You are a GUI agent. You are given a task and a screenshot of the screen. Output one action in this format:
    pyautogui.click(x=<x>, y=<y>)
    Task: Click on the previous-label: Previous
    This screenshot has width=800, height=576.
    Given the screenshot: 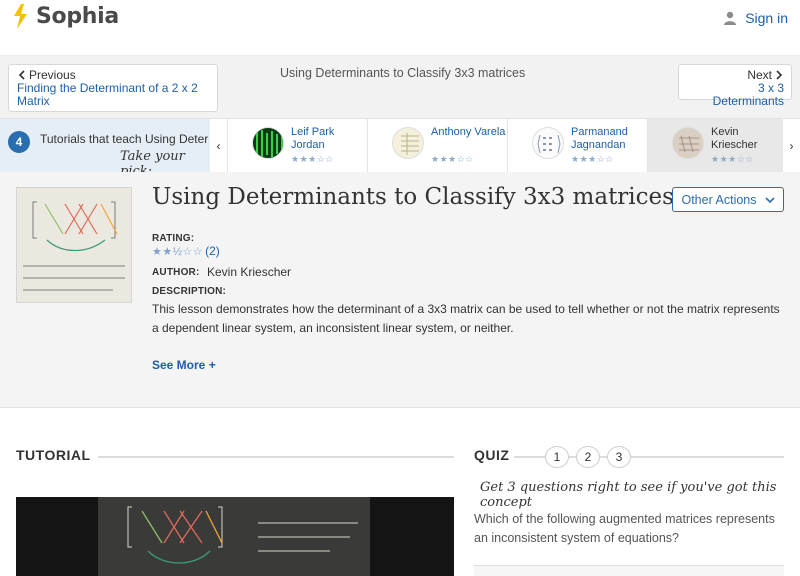 What is the action you would take?
    pyautogui.click(x=52, y=75)
    